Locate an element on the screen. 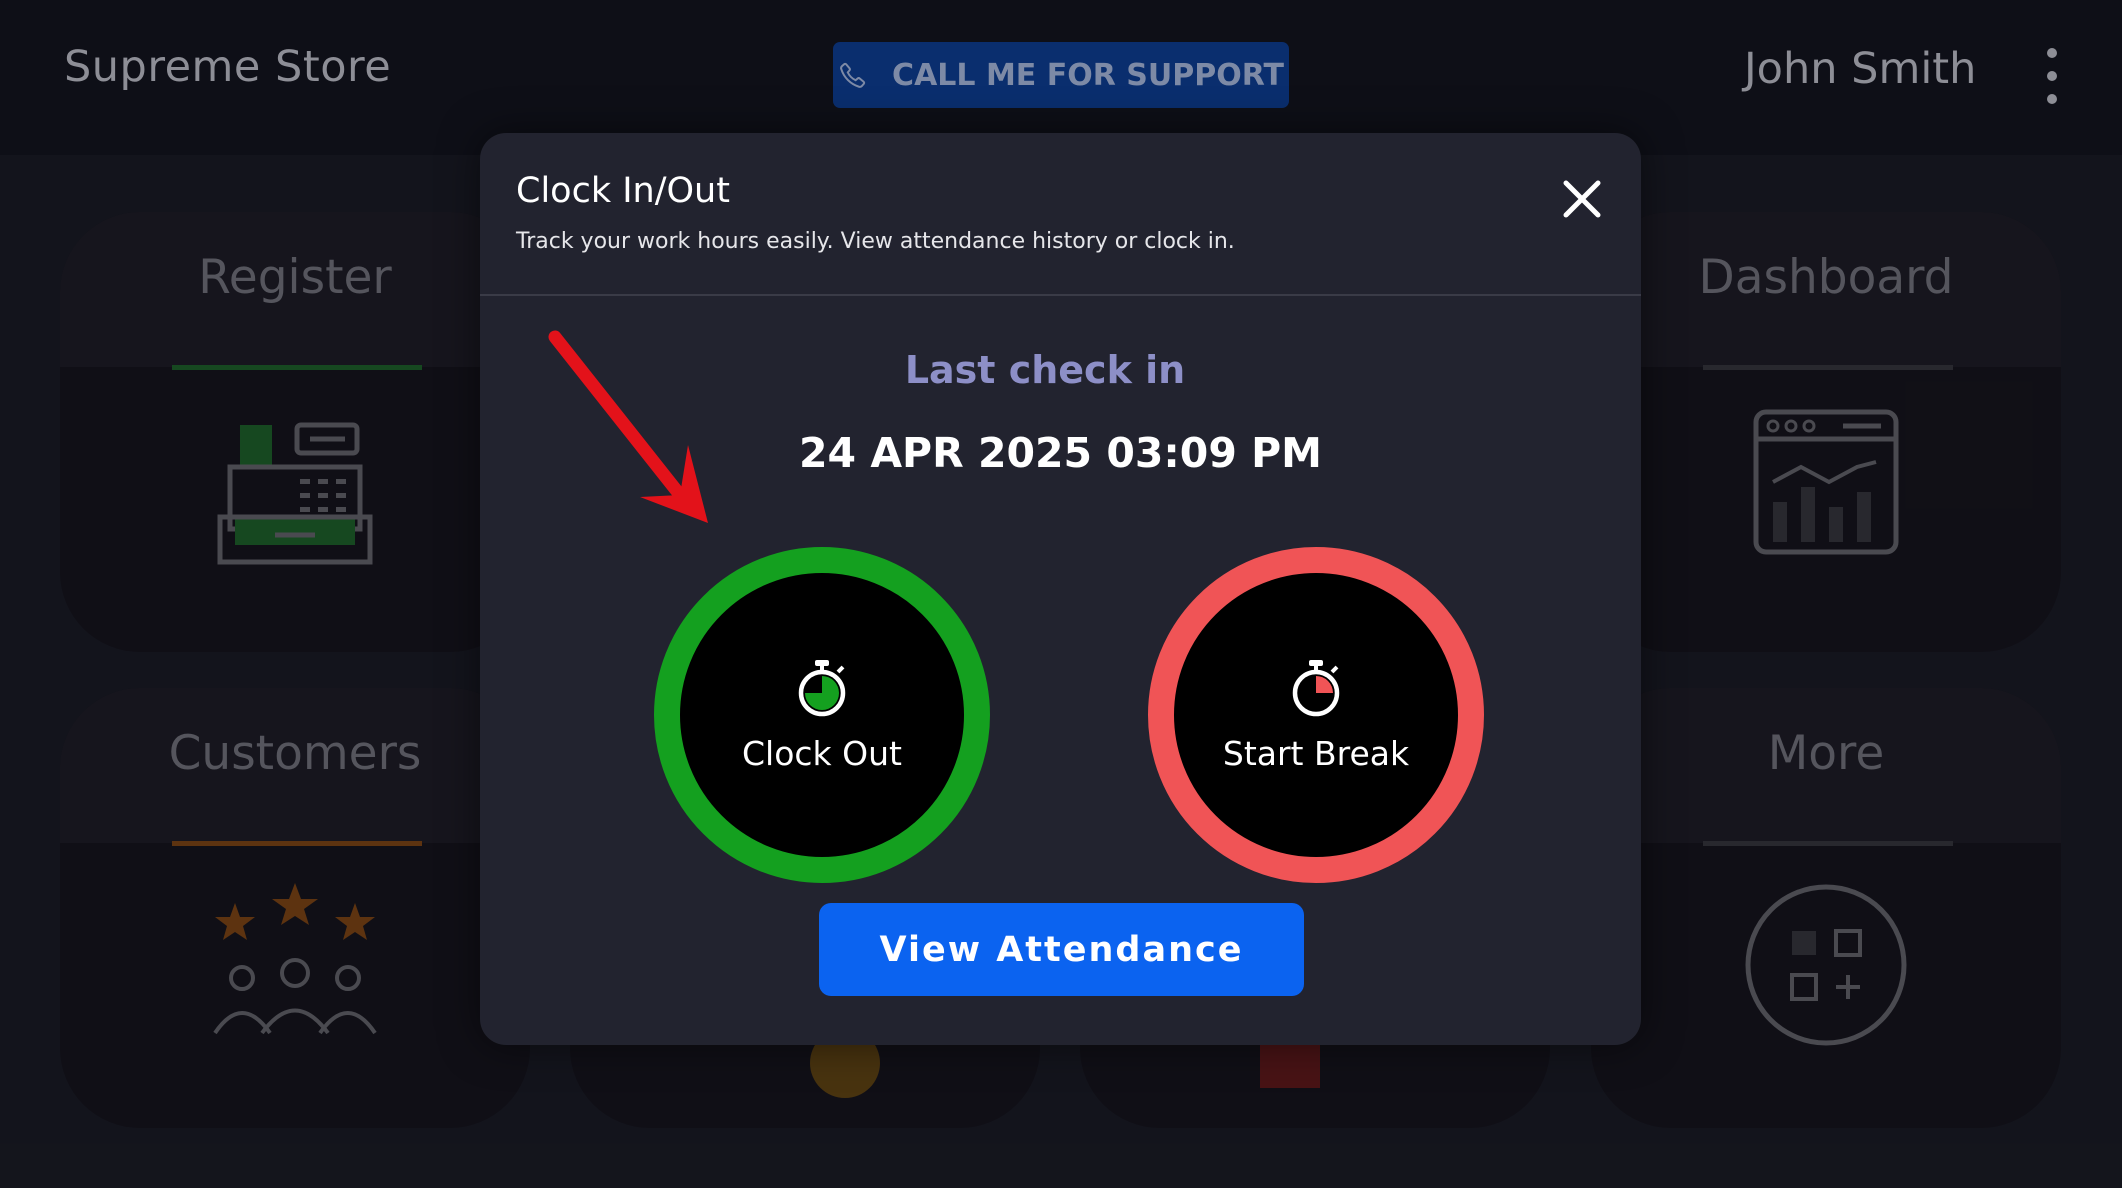  call-support-button: CALL ME FOR SUPPORT is located at coordinates (1061, 75).